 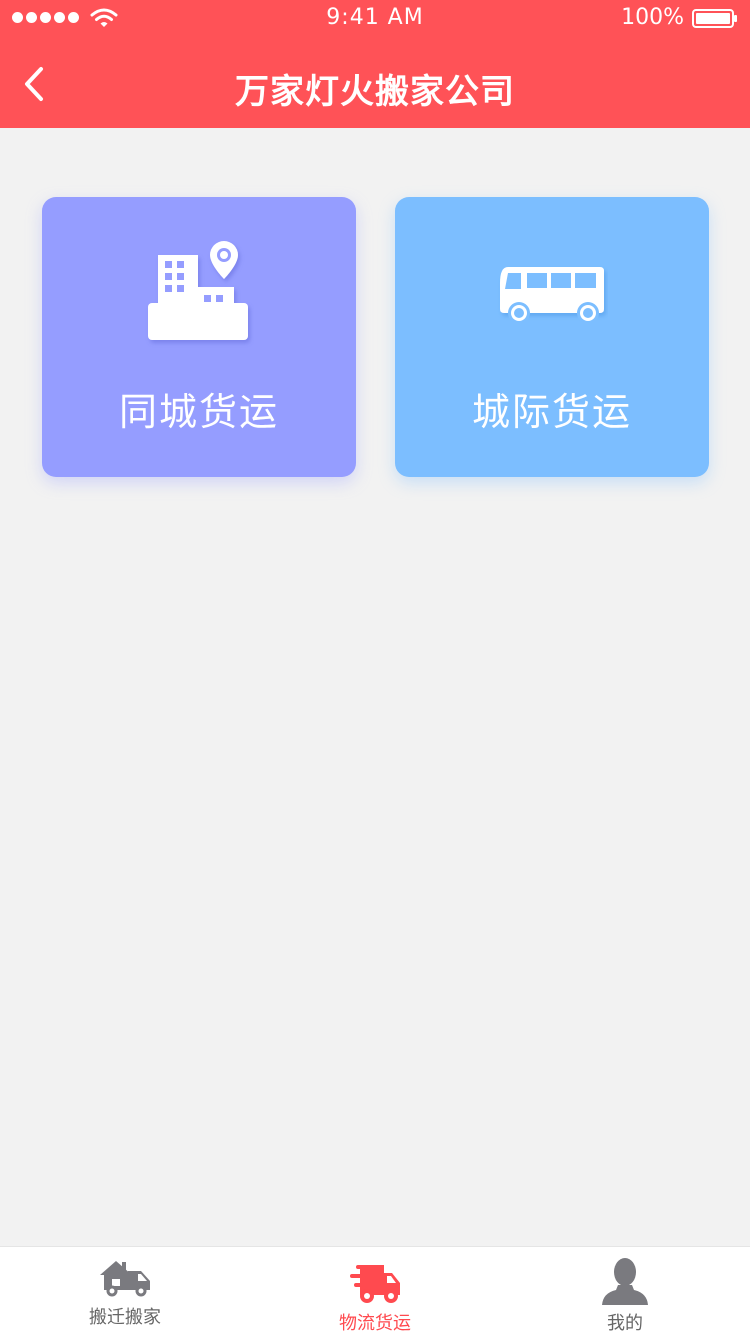 What do you see at coordinates (375, 1284) in the screenshot?
I see `delivery-truck-icon` at bounding box center [375, 1284].